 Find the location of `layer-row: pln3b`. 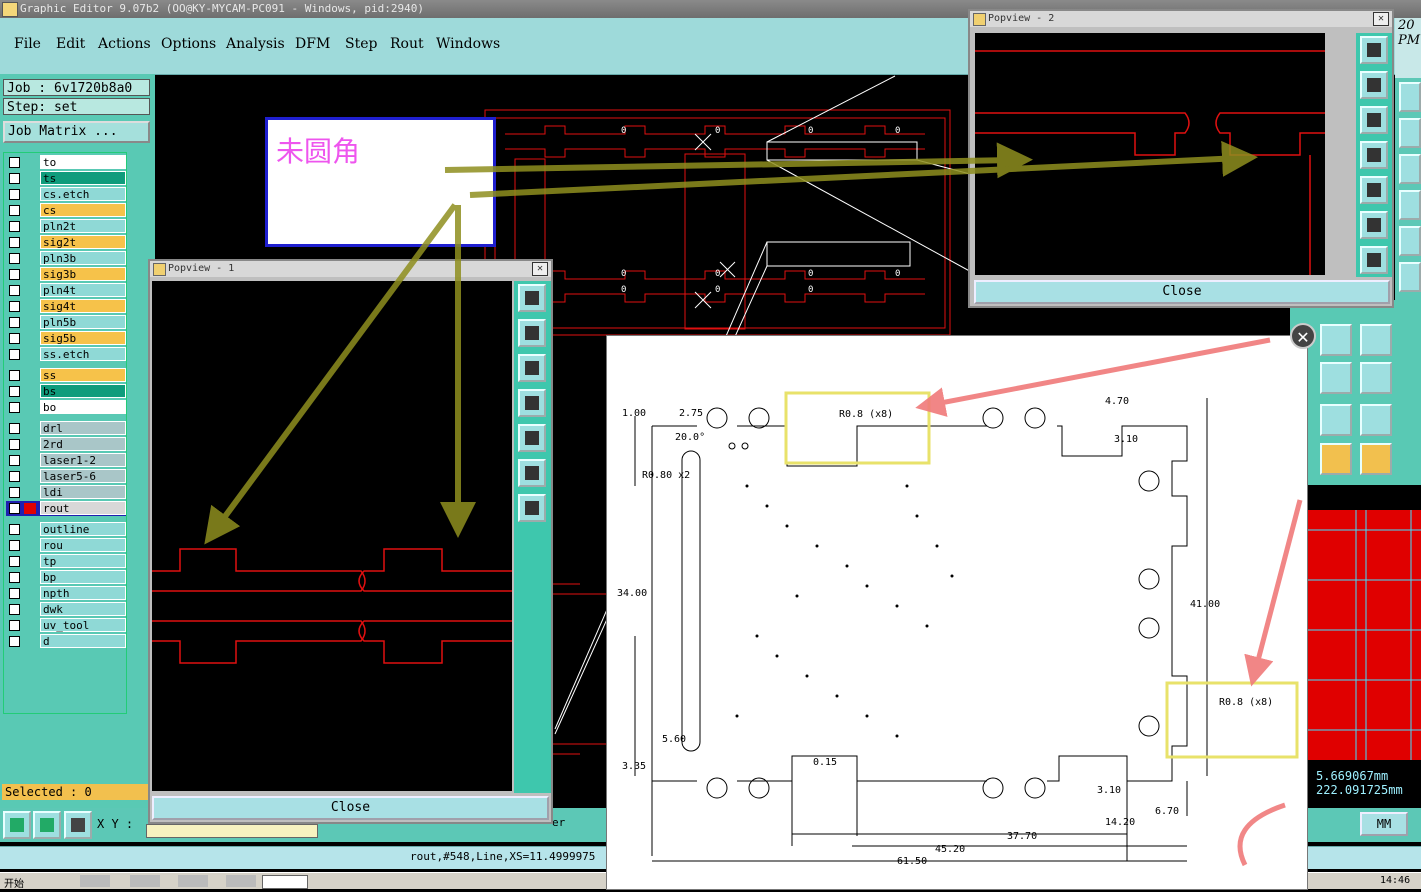

layer-row: pln3b is located at coordinates (66, 258).